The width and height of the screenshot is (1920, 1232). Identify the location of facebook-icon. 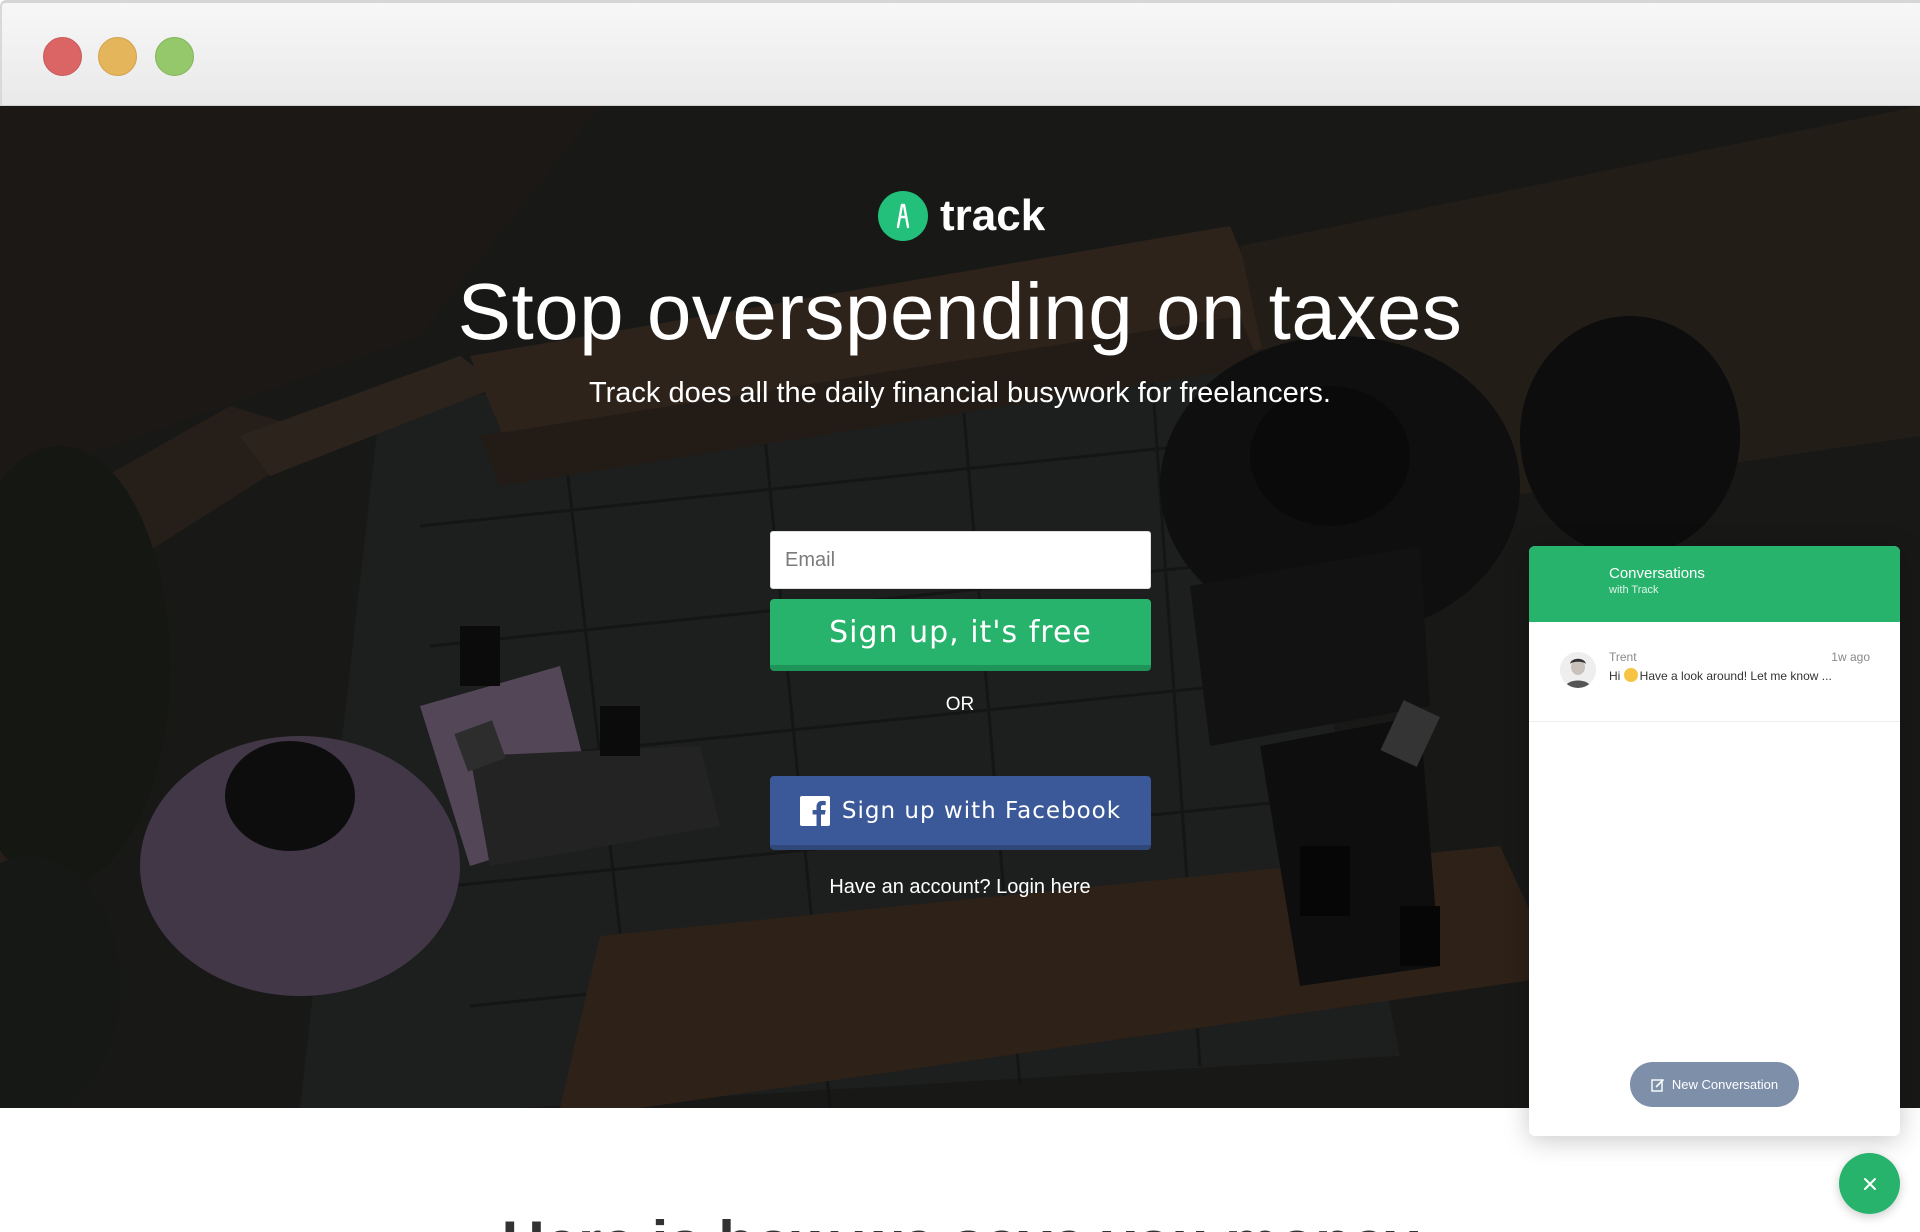
(814, 810).